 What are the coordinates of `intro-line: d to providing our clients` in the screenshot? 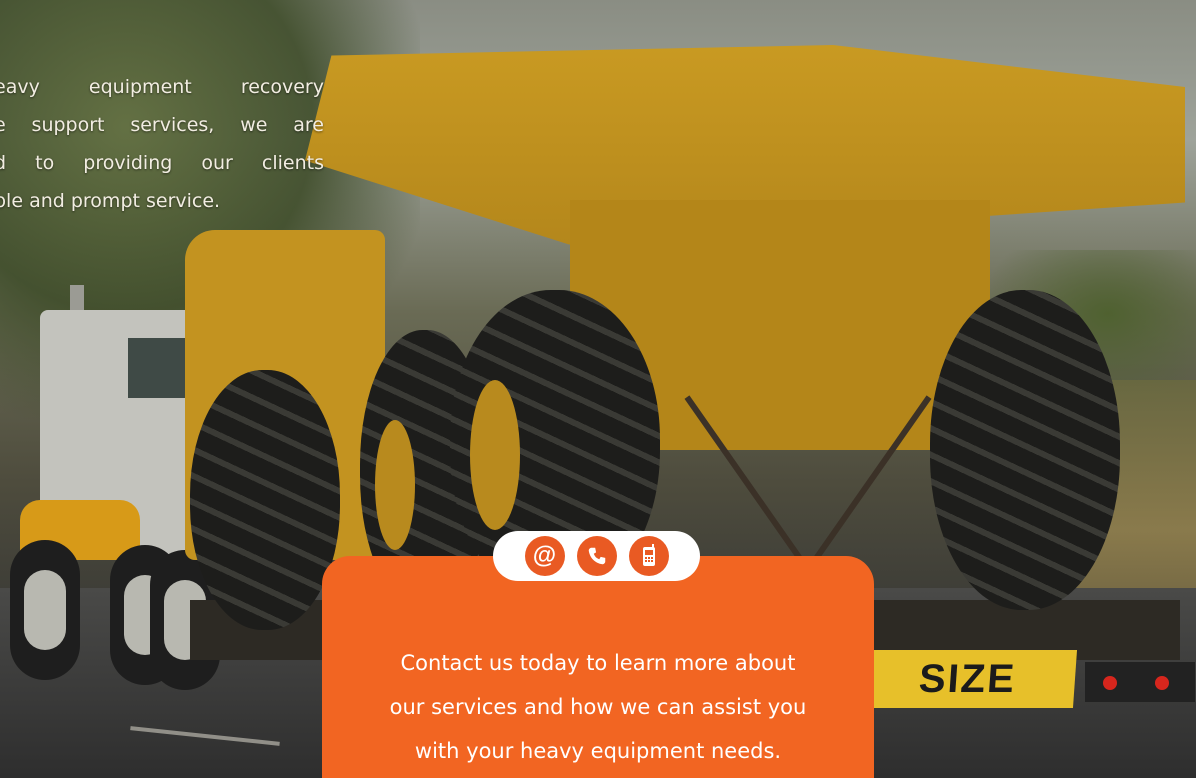 It's located at (162, 163).